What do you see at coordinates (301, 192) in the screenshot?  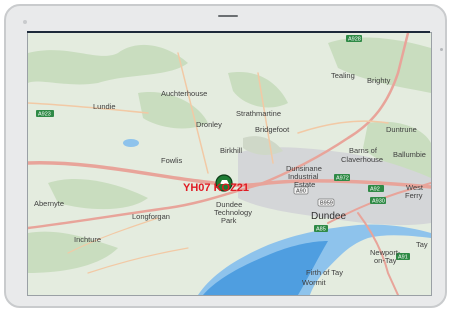 I see `road-label-a90: A90` at bounding box center [301, 192].